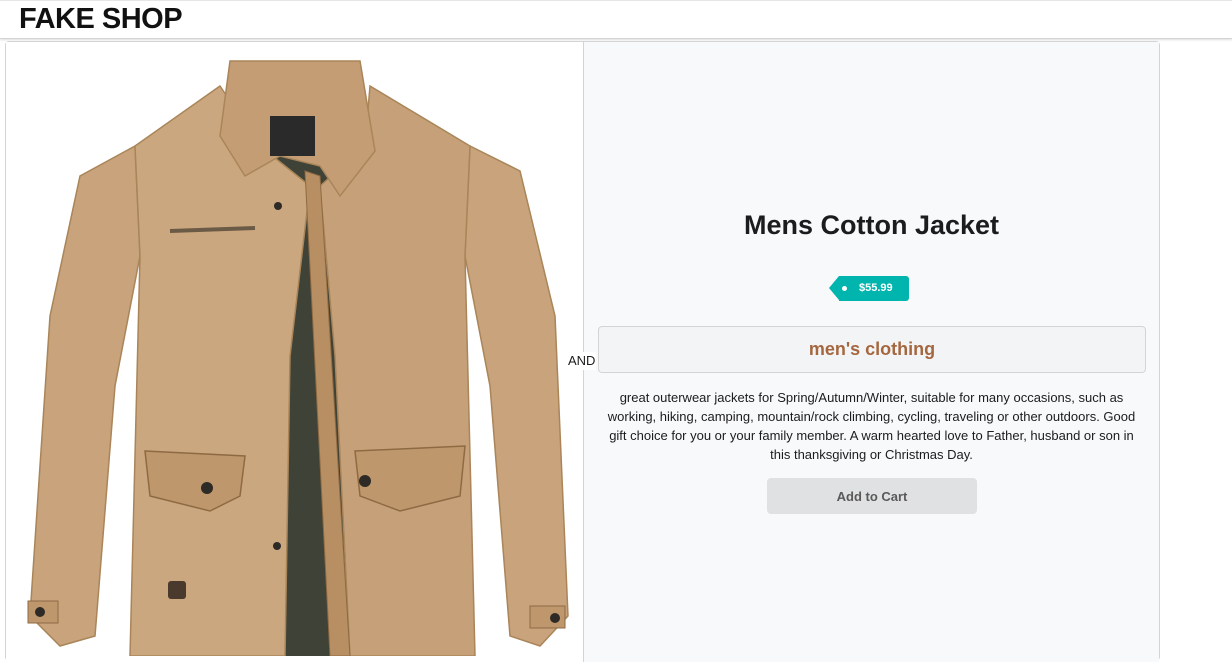 This screenshot has height=662, width=1232. What do you see at coordinates (582, 361) in the screenshot?
I see `and-divider-label: AND` at bounding box center [582, 361].